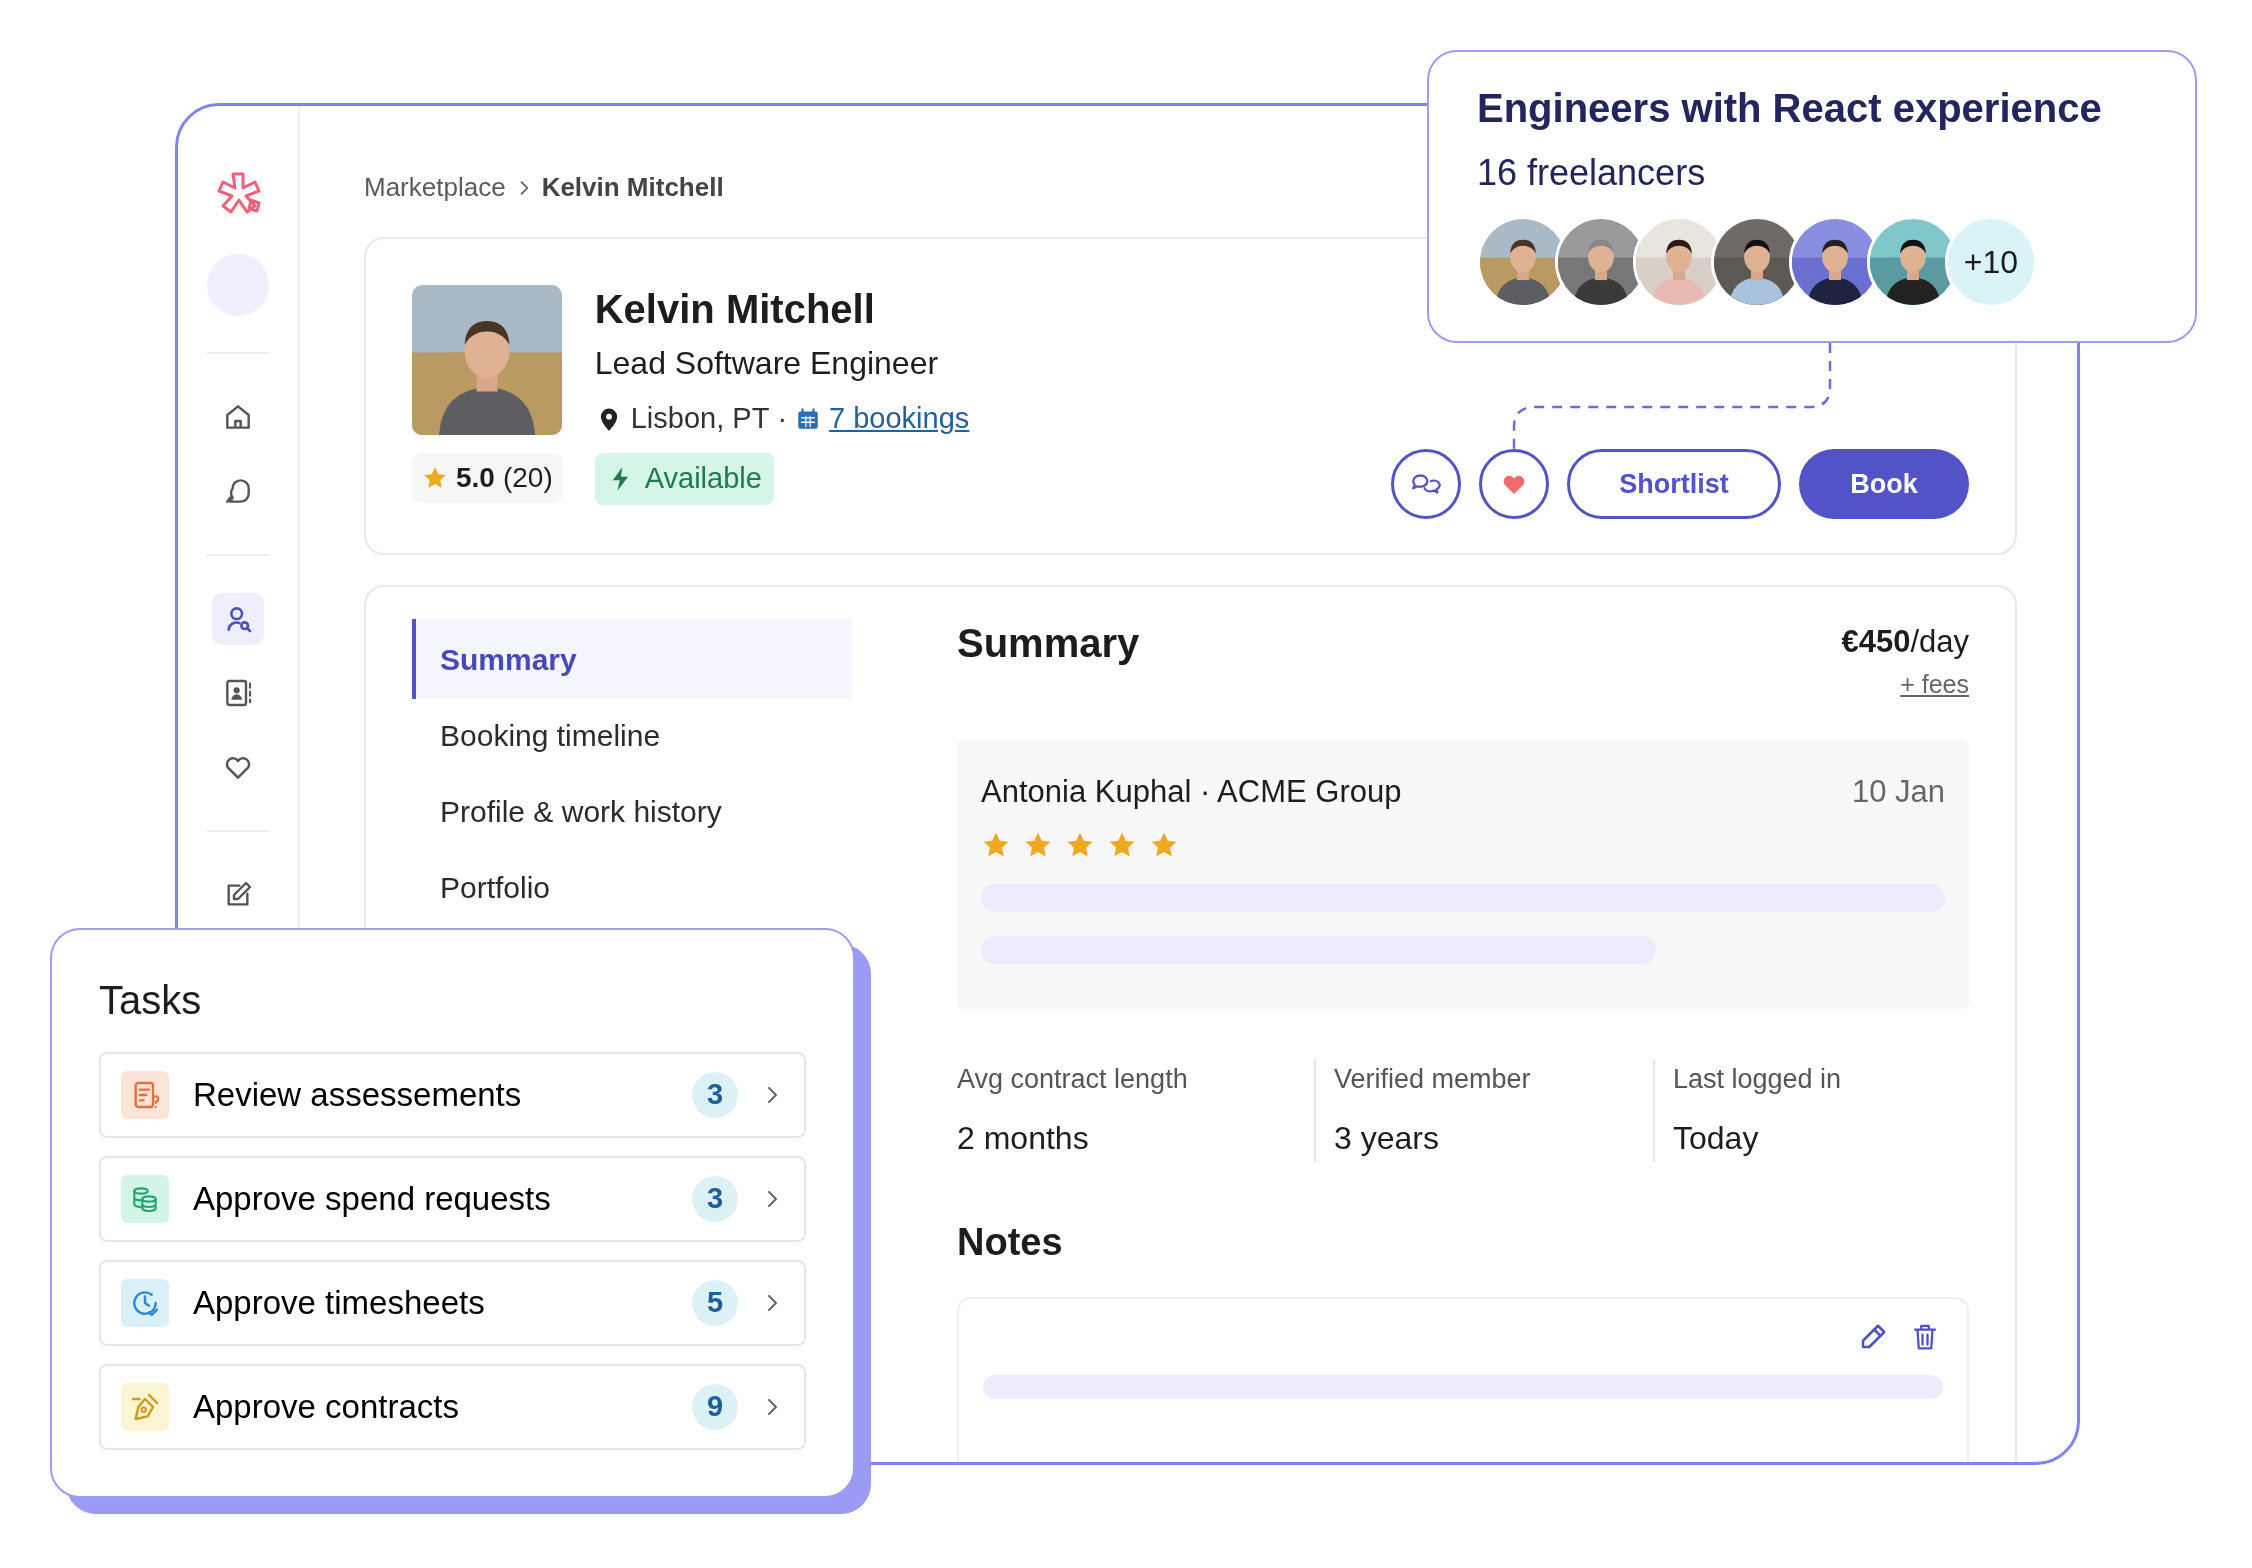 This screenshot has width=2252, height=1568. Describe the element at coordinates (452, 1095) in the screenshot. I see `task-row: Review assessements 3` at that location.